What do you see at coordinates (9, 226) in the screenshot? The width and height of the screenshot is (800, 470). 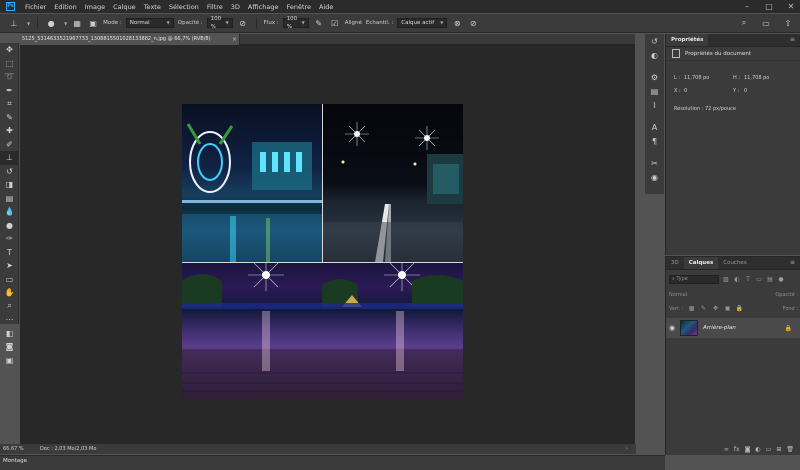 I see `dodge-tool-icon: ●` at bounding box center [9, 226].